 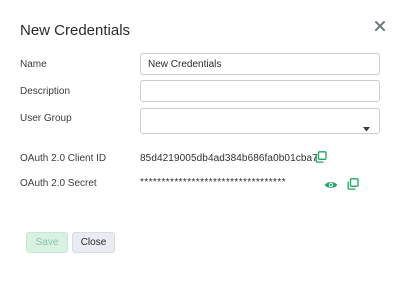 I want to click on dialog-title: New Credentials, so click(x=75, y=30).